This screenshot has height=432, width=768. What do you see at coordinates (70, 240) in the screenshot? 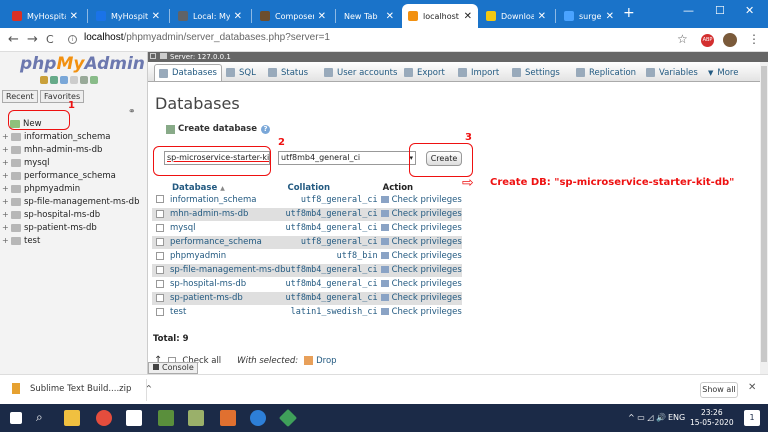
I see `tree-item: + test` at bounding box center [70, 240].